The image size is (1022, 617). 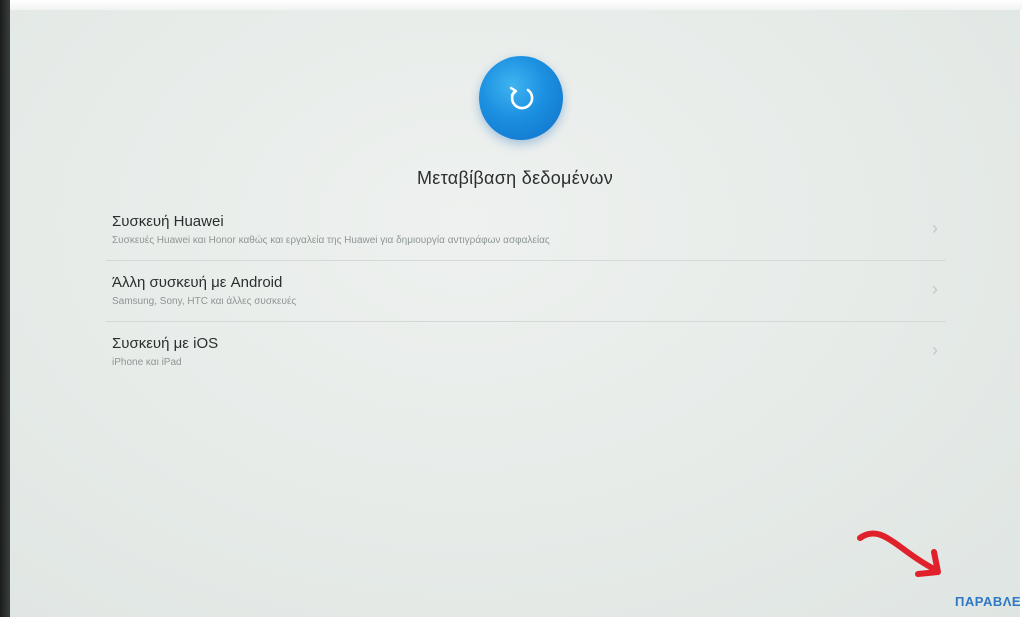 What do you see at coordinates (168, 221) in the screenshot?
I see `option-title: Συσκευή Huawei` at bounding box center [168, 221].